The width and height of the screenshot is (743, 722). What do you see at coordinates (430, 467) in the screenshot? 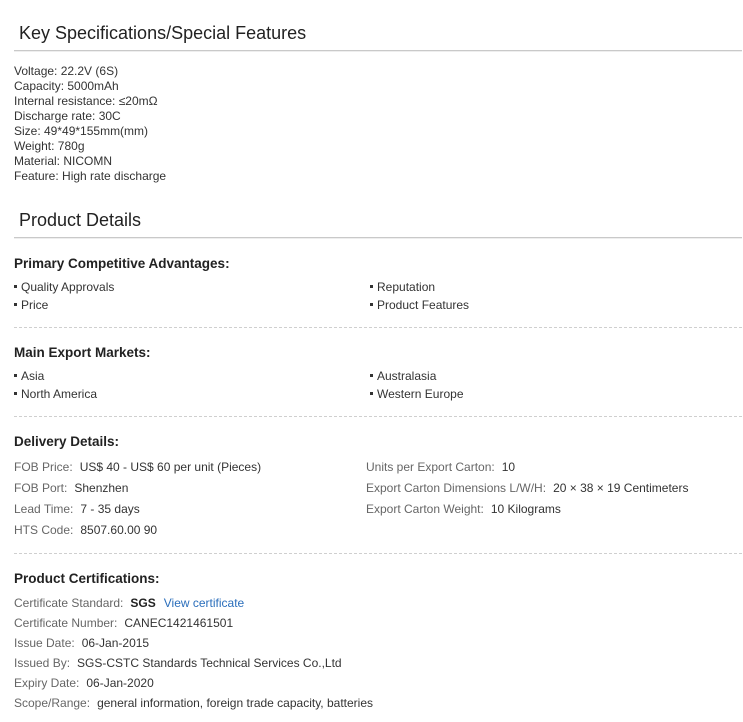
I see `units-carton-label: Units per Export Carton:` at bounding box center [430, 467].